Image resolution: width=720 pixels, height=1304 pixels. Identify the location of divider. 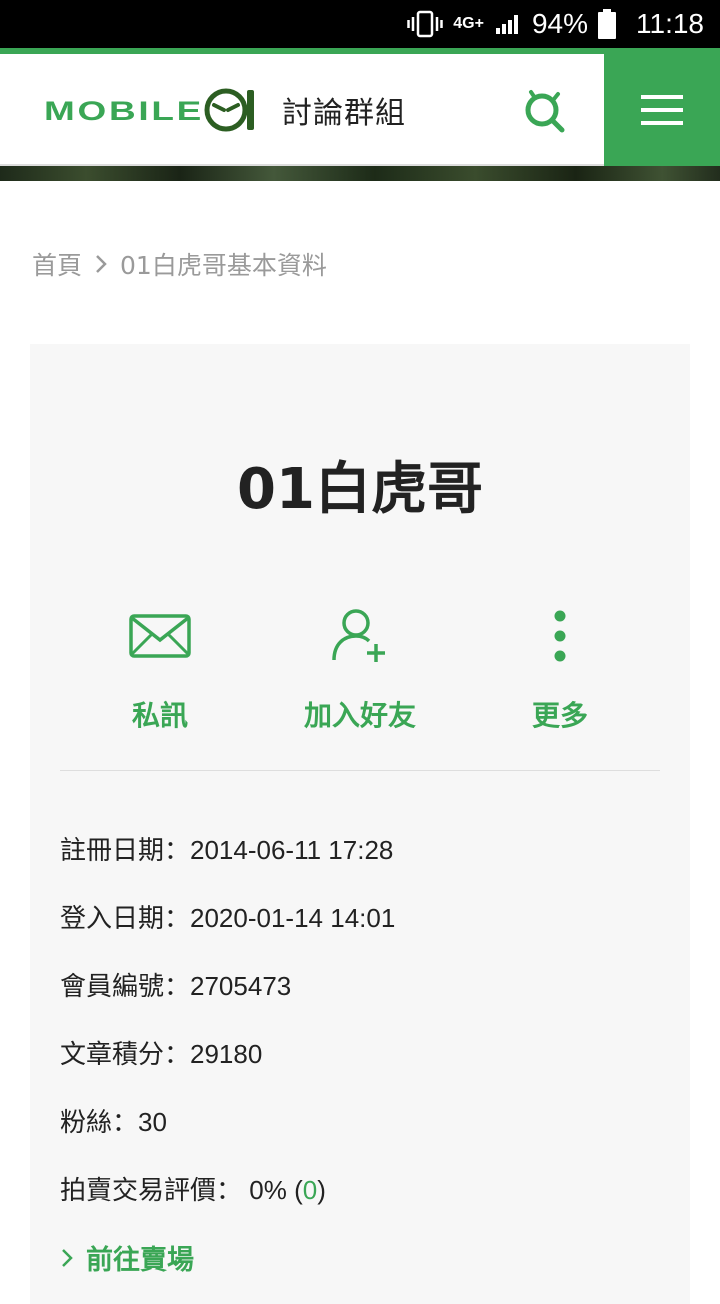
(360, 770).